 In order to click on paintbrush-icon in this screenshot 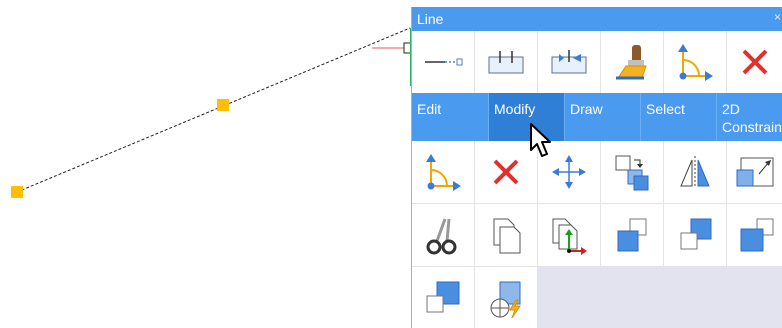, I will do `click(631, 62)`.